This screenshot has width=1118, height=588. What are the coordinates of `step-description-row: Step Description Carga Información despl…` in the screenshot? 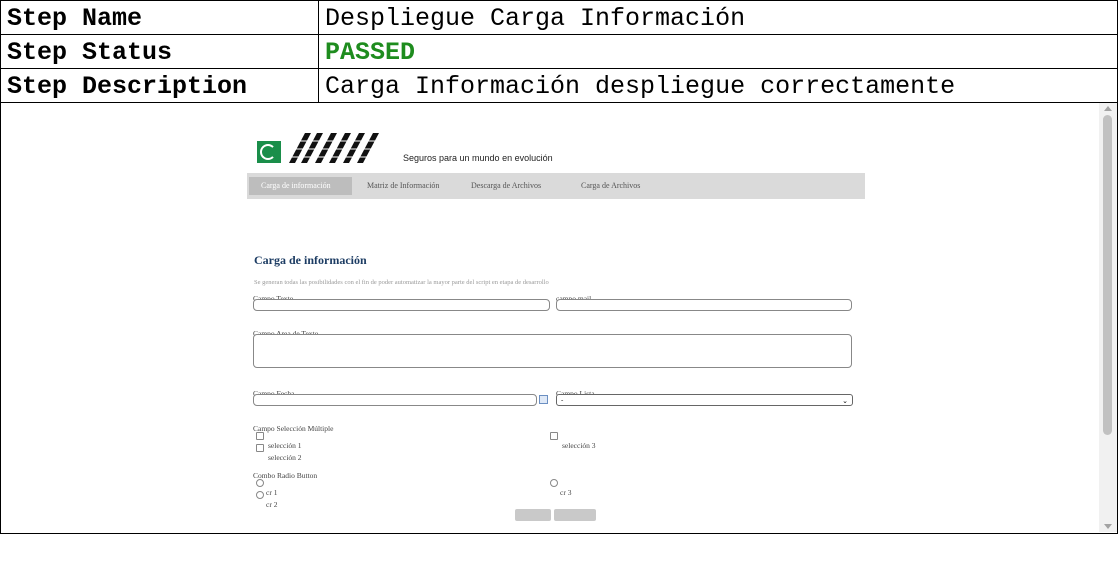 It's located at (559, 85).